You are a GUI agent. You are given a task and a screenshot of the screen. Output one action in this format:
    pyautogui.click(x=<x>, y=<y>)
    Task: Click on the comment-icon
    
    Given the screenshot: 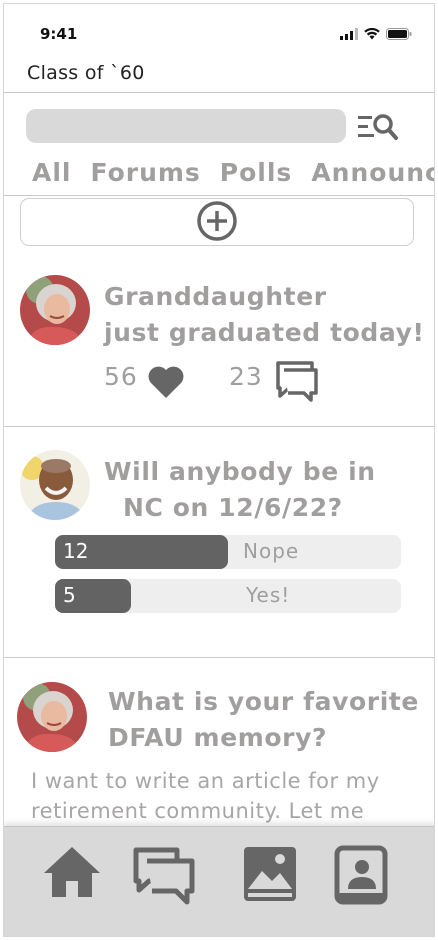 What is the action you would take?
    pyautogui.click(x=296, y=381)
    